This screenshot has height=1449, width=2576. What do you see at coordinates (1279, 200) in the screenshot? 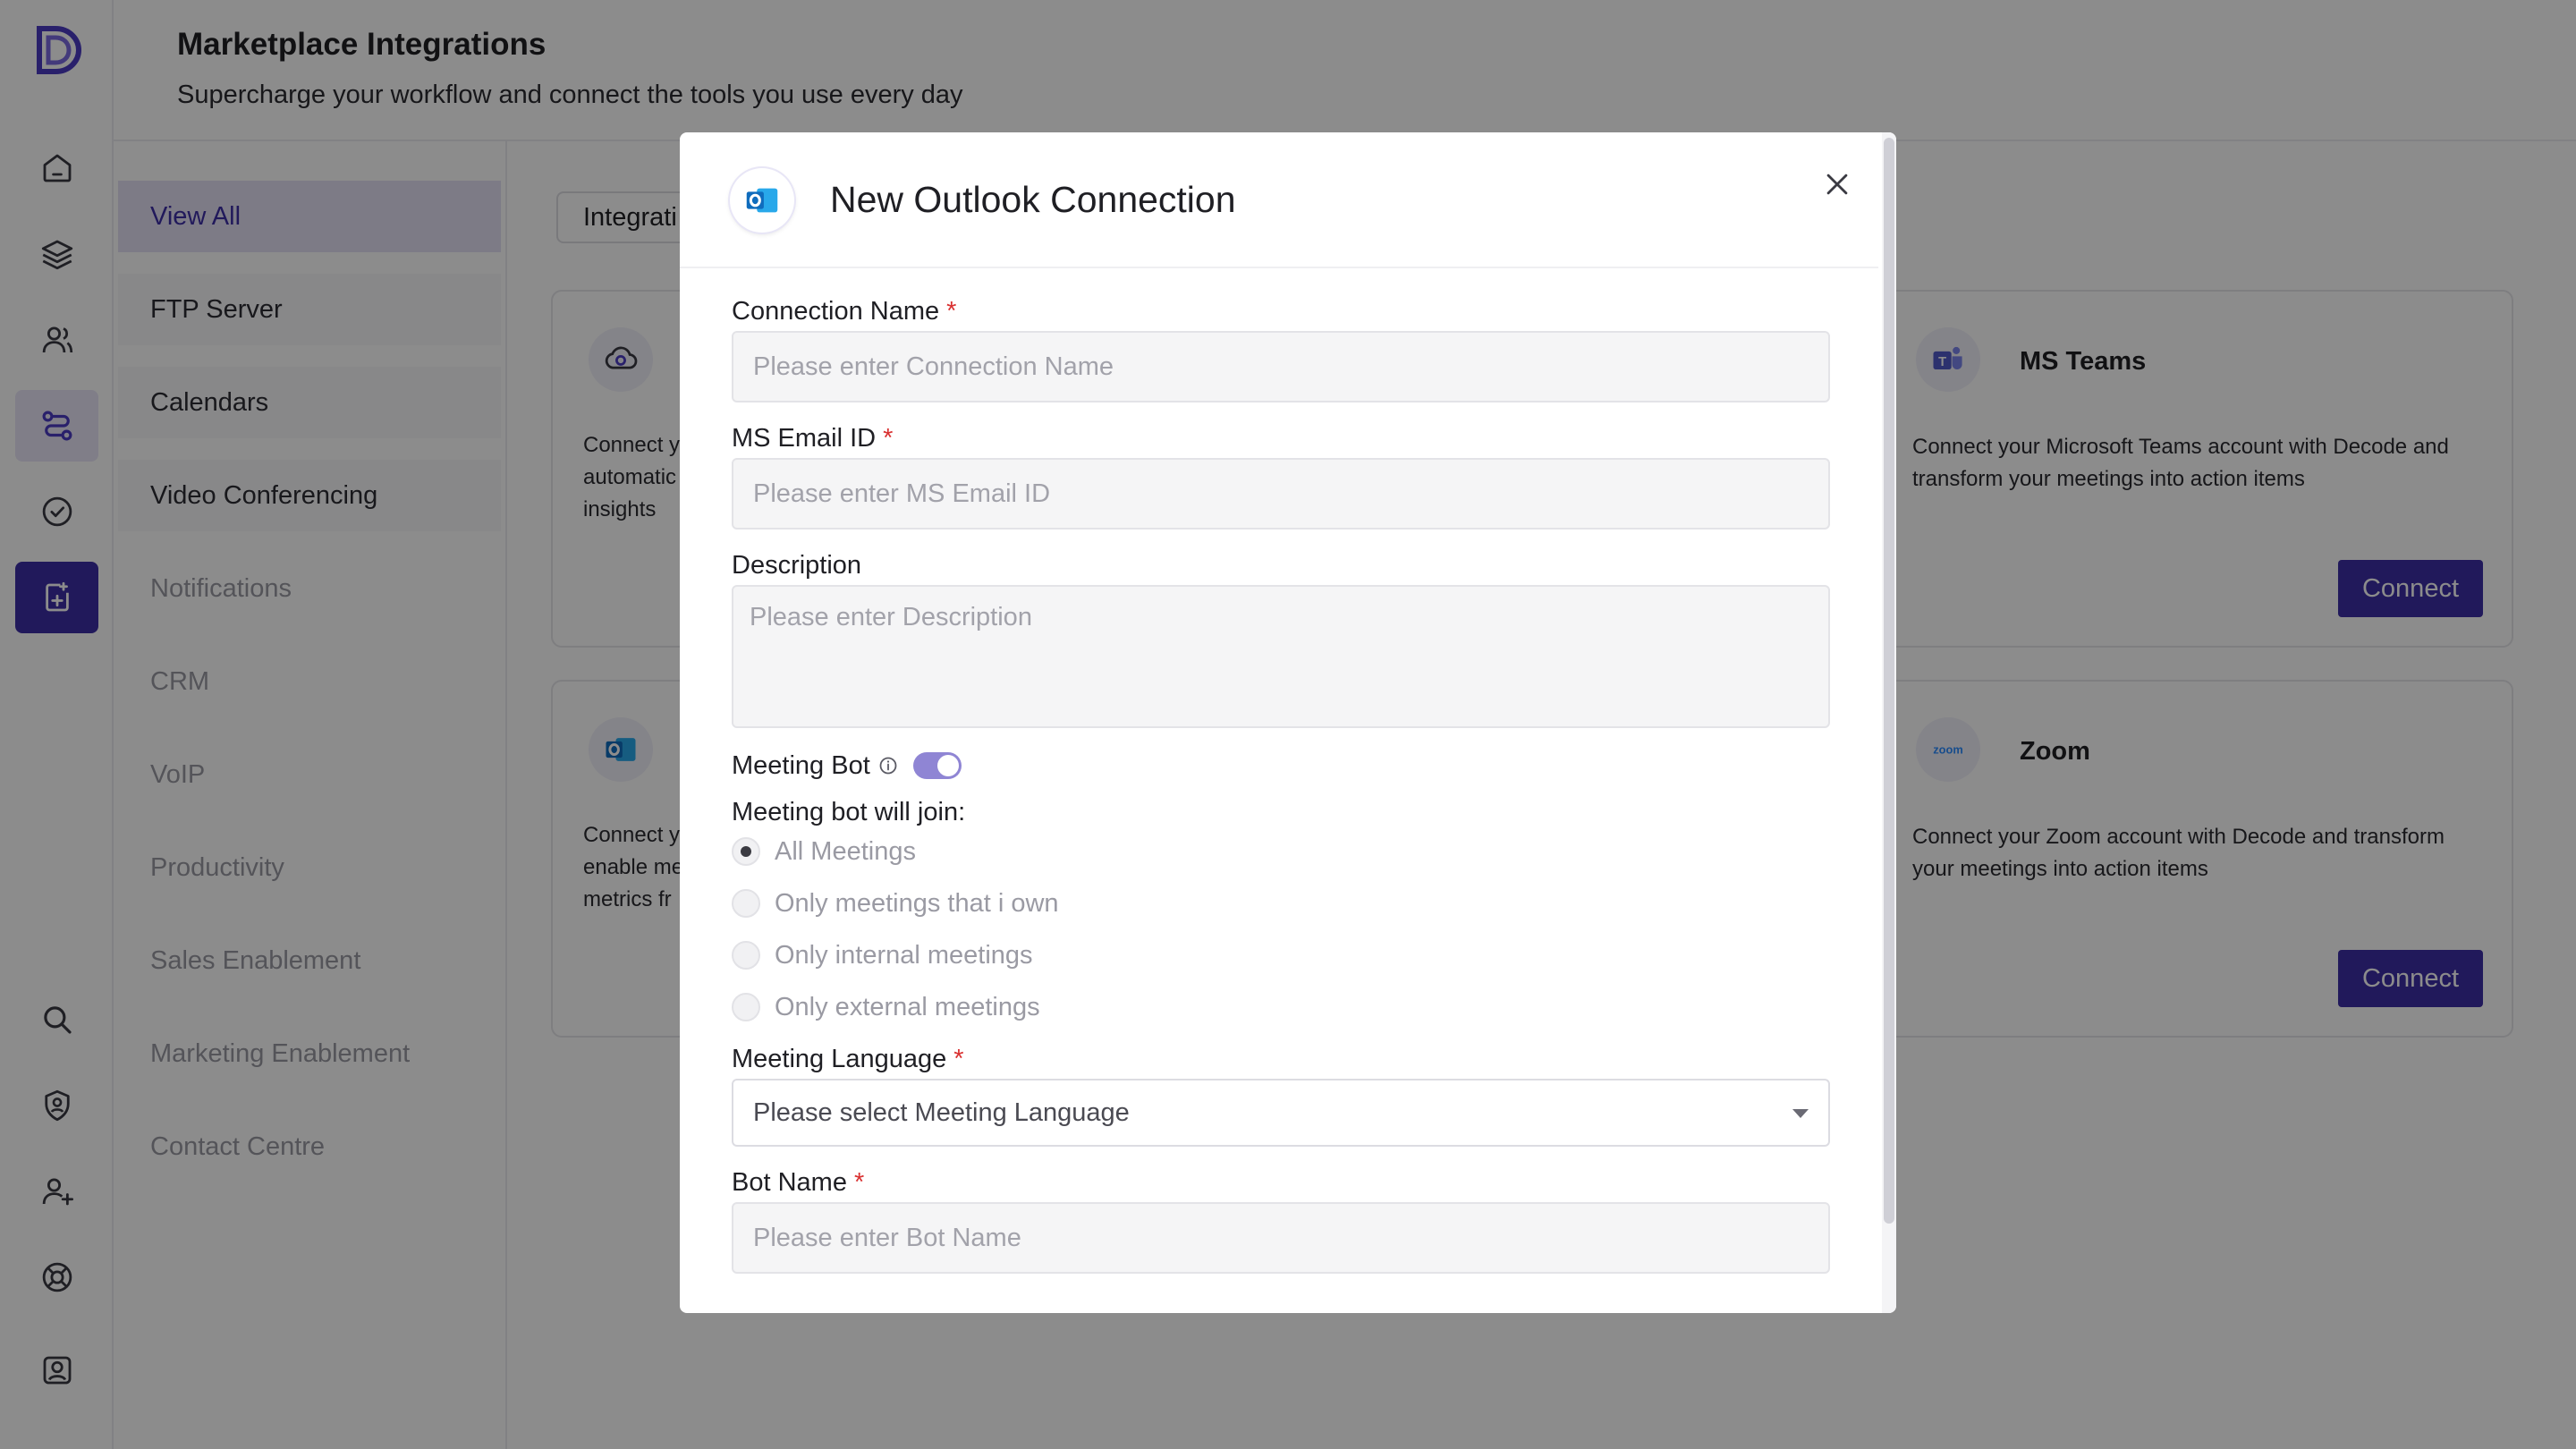
I see `modal-header: New Outlook Connection` at bounding box center [1279, 200].